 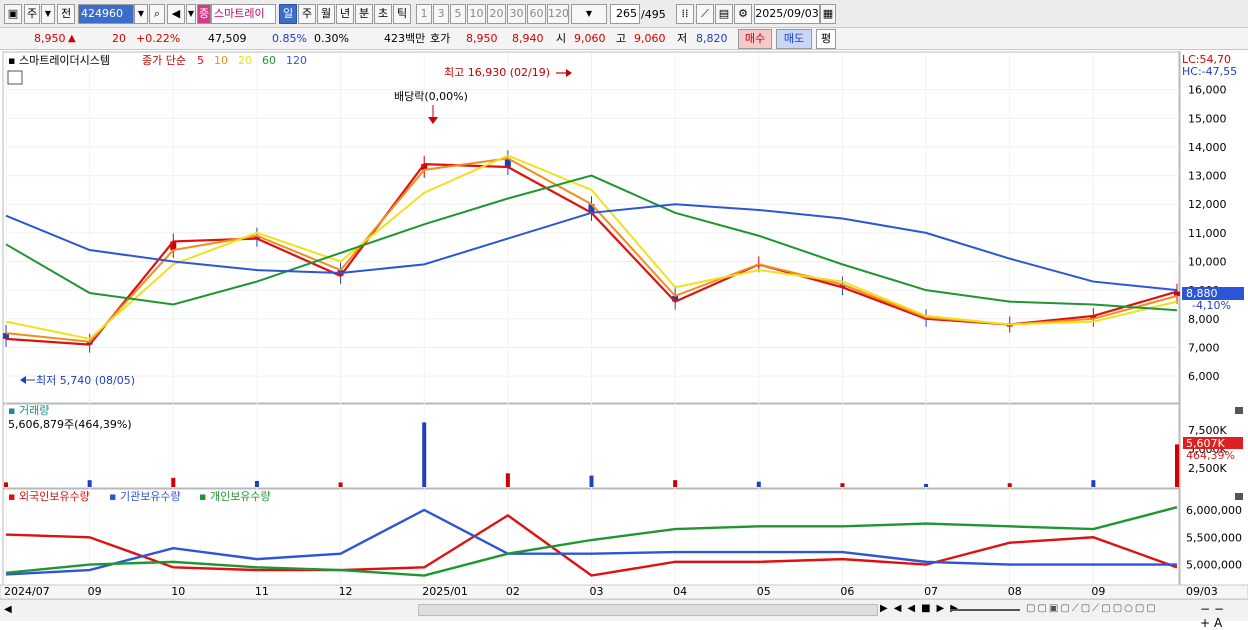 What do you see at coordinates (1207, 90) in the screenshot?
I see `price-tick-label: 16,000` at bounding box center [1207, 90].